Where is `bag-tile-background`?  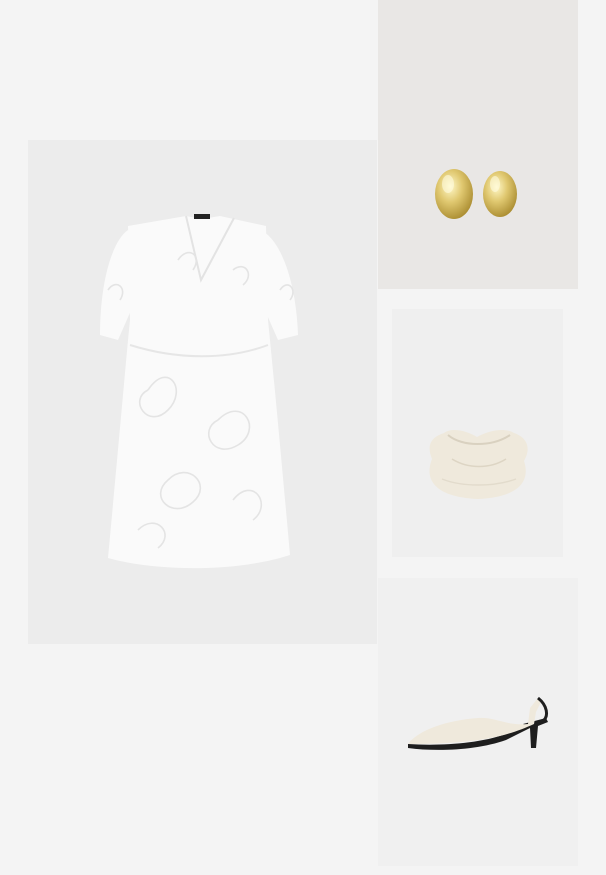
bag-tile-background is located at coordinates (477, 433).